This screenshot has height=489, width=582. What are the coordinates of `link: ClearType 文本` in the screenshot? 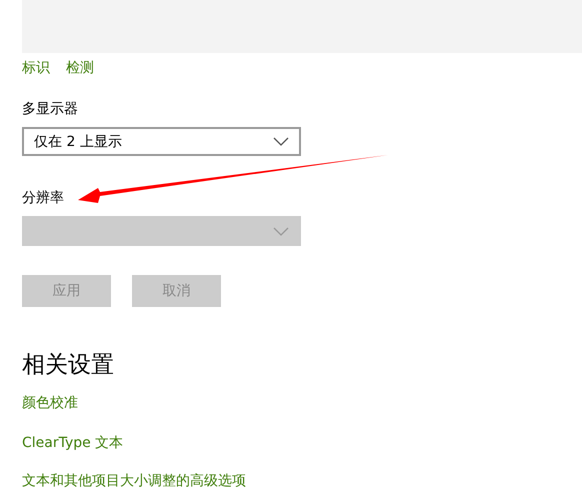 It's located at (73, 443).